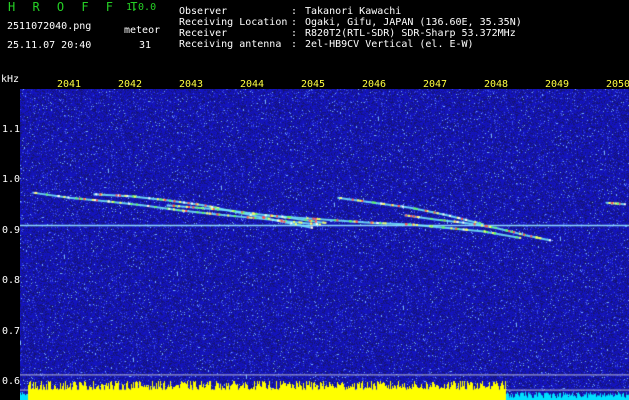 This screenshot has height=400, width=629. I want to click on x-tick-label: 2047, so click(435, 84).